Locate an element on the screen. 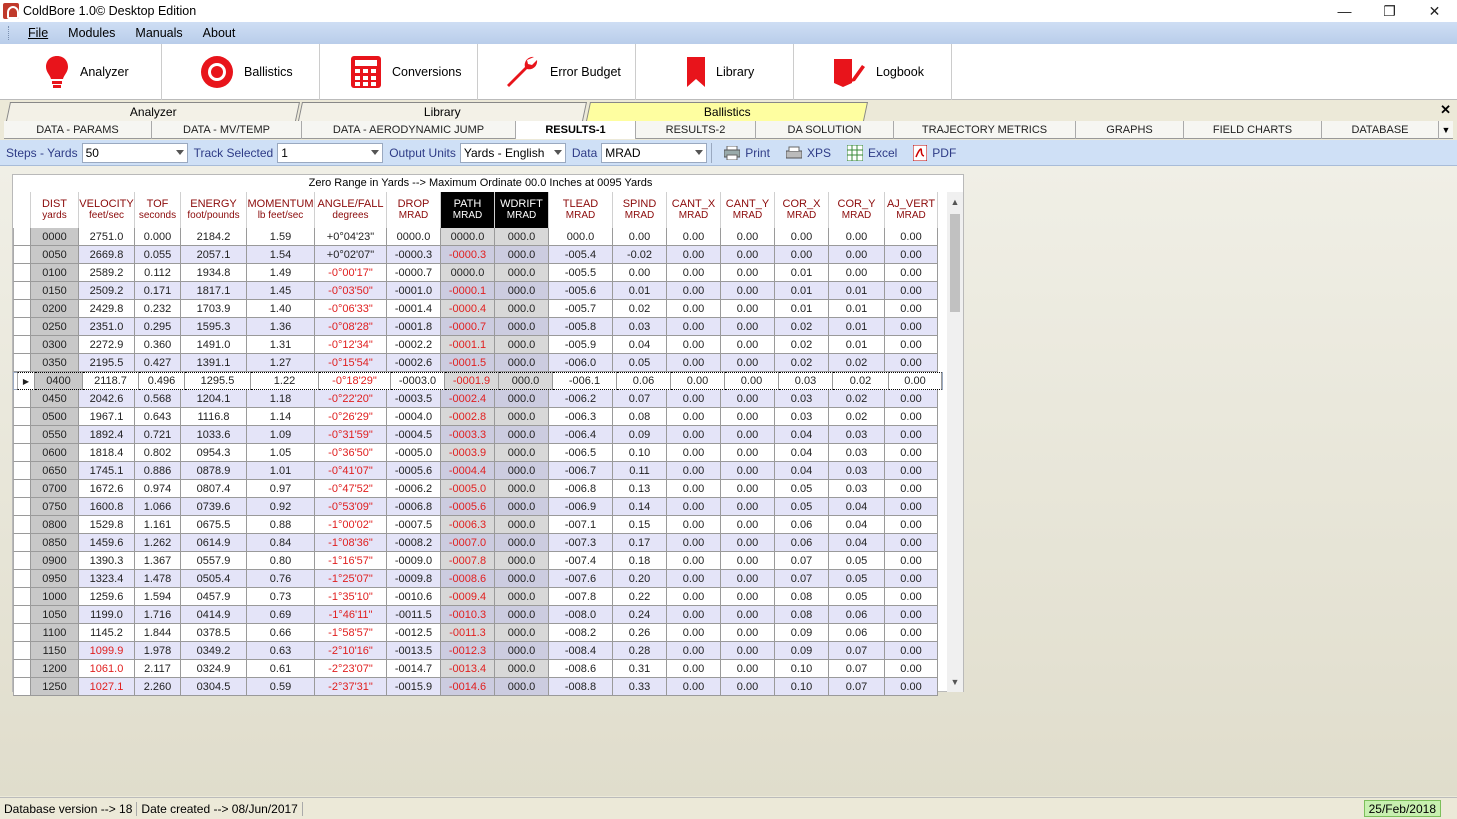  grid-cell: 0.06 is located at coordinates (802, 525).